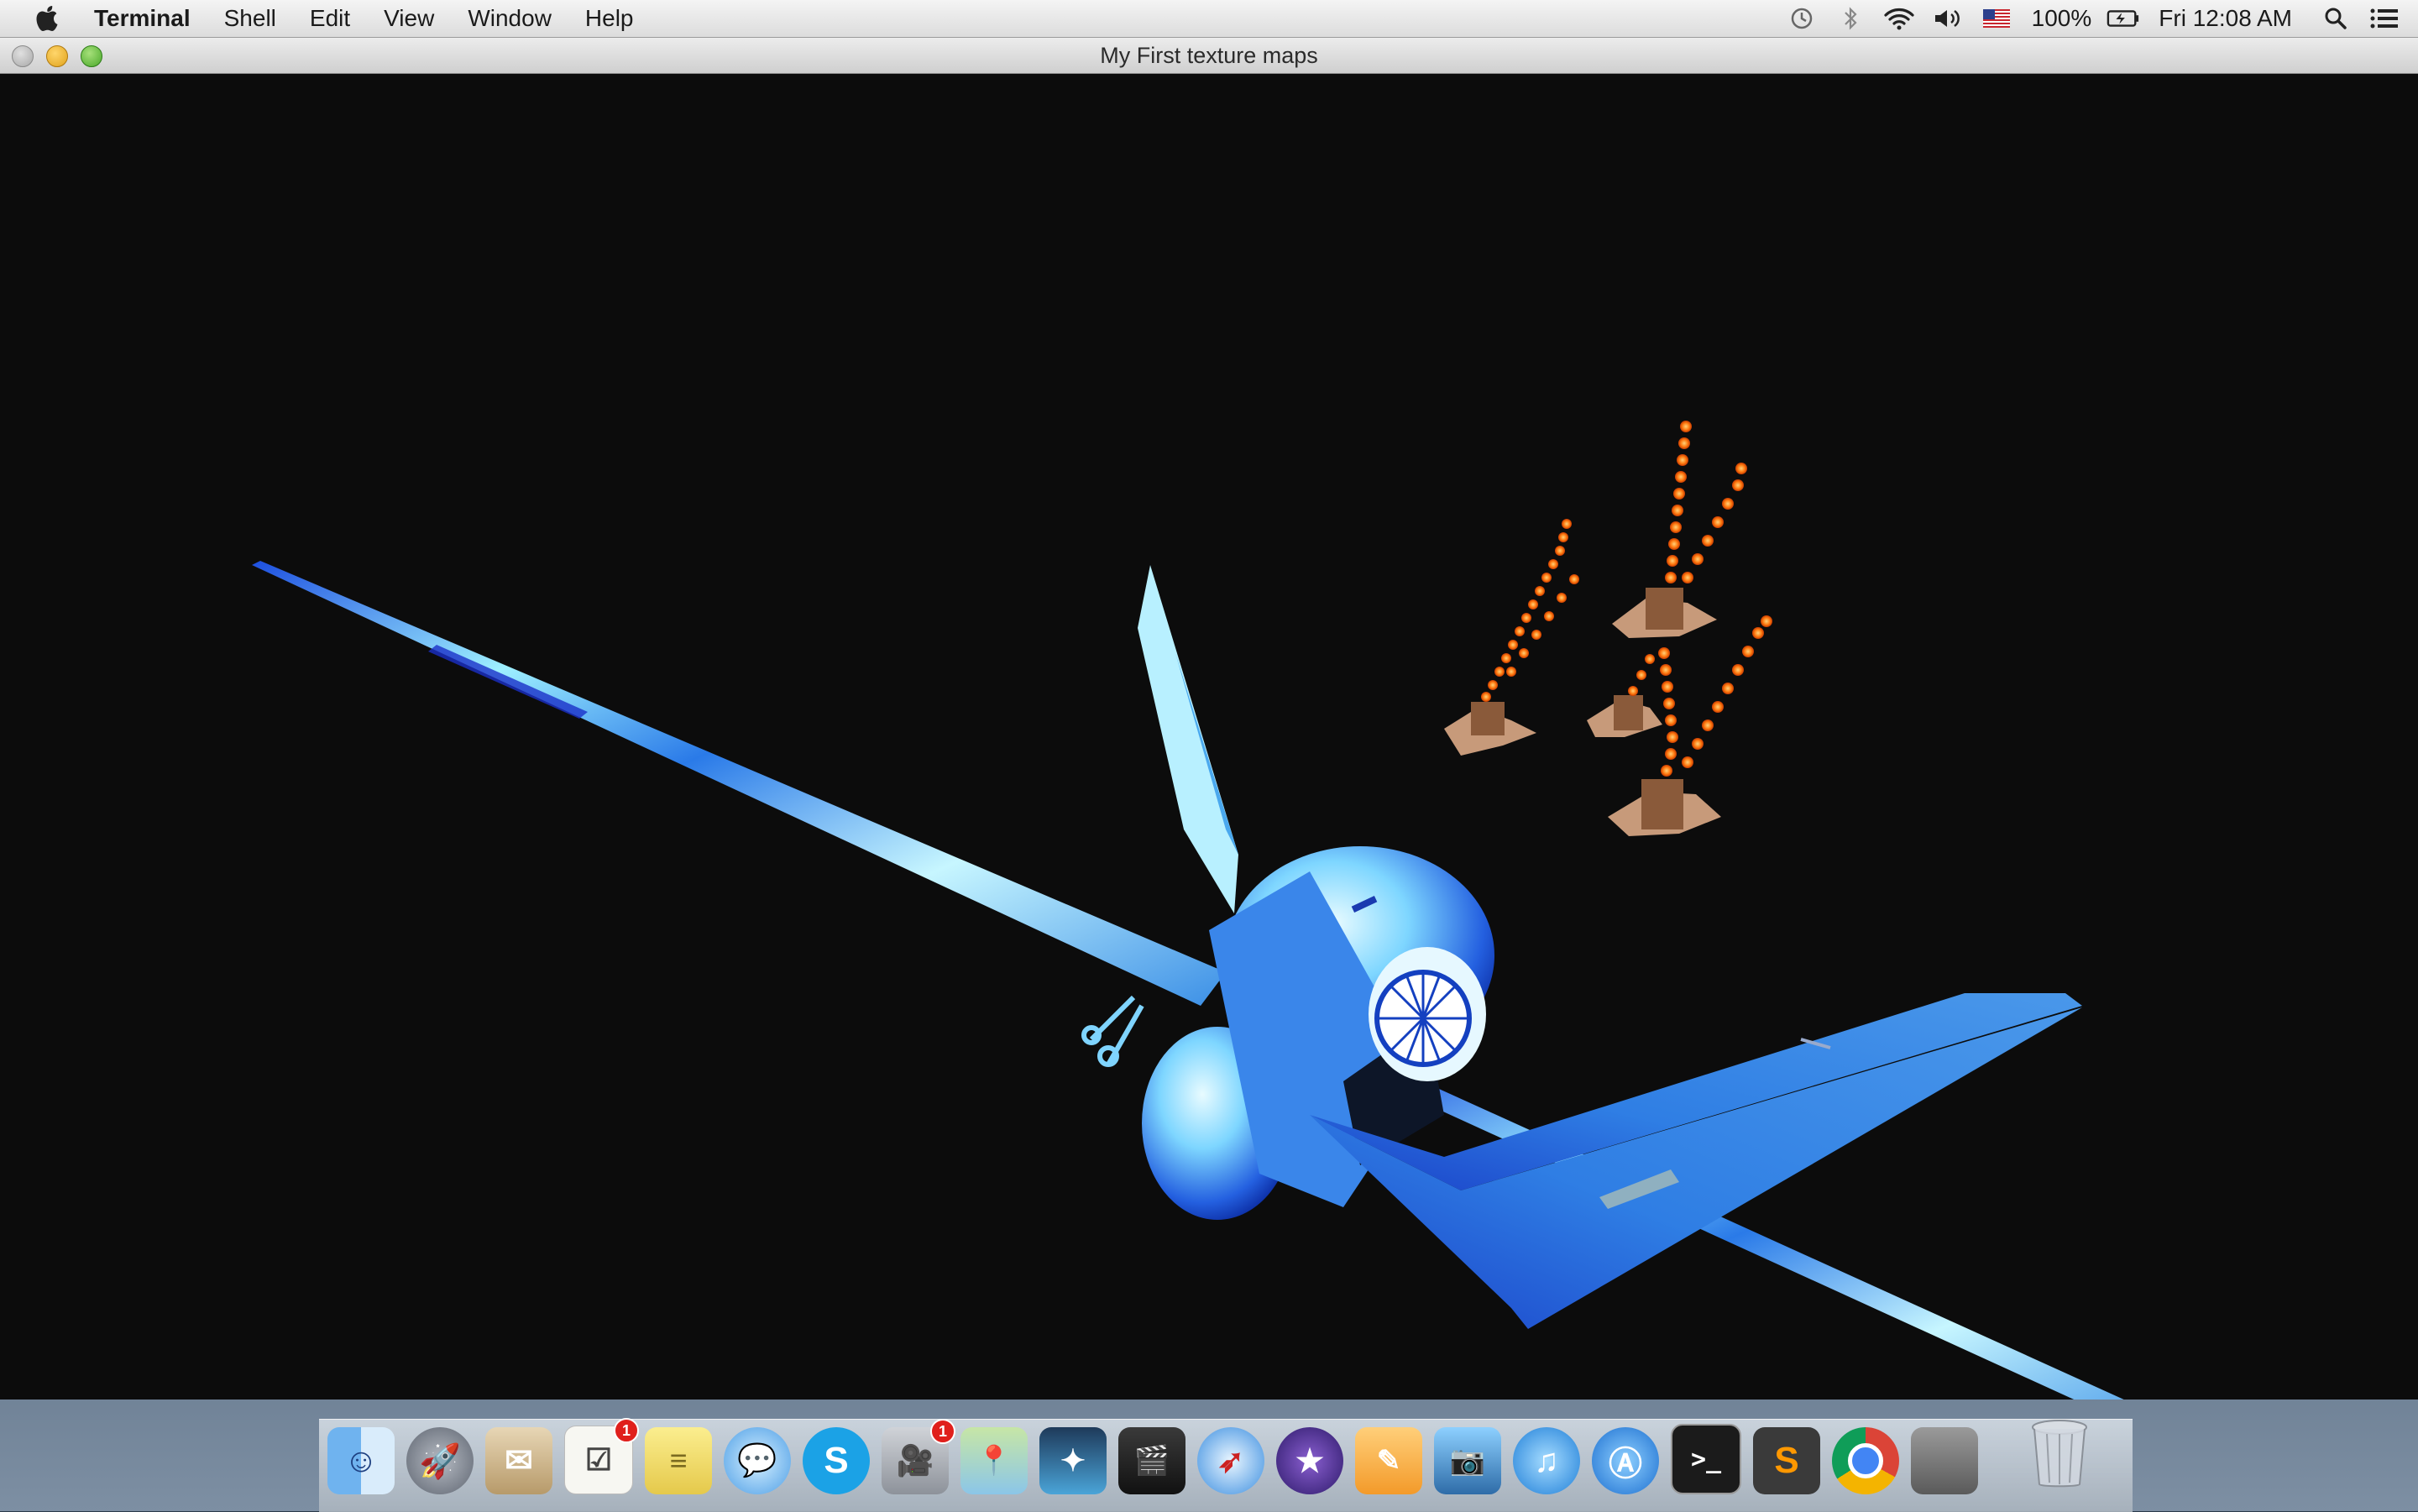 This screenshot has width=2418, height=1512. I want to click on safari-icon: ➶, so click(1230, 1460).